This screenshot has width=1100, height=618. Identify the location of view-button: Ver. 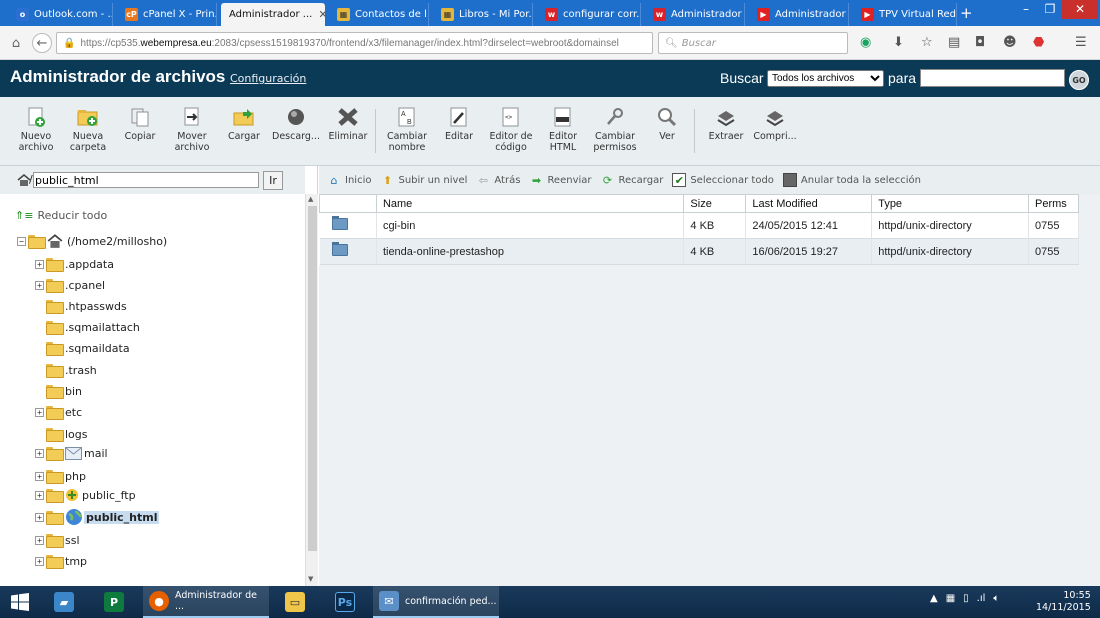
(667, 124).